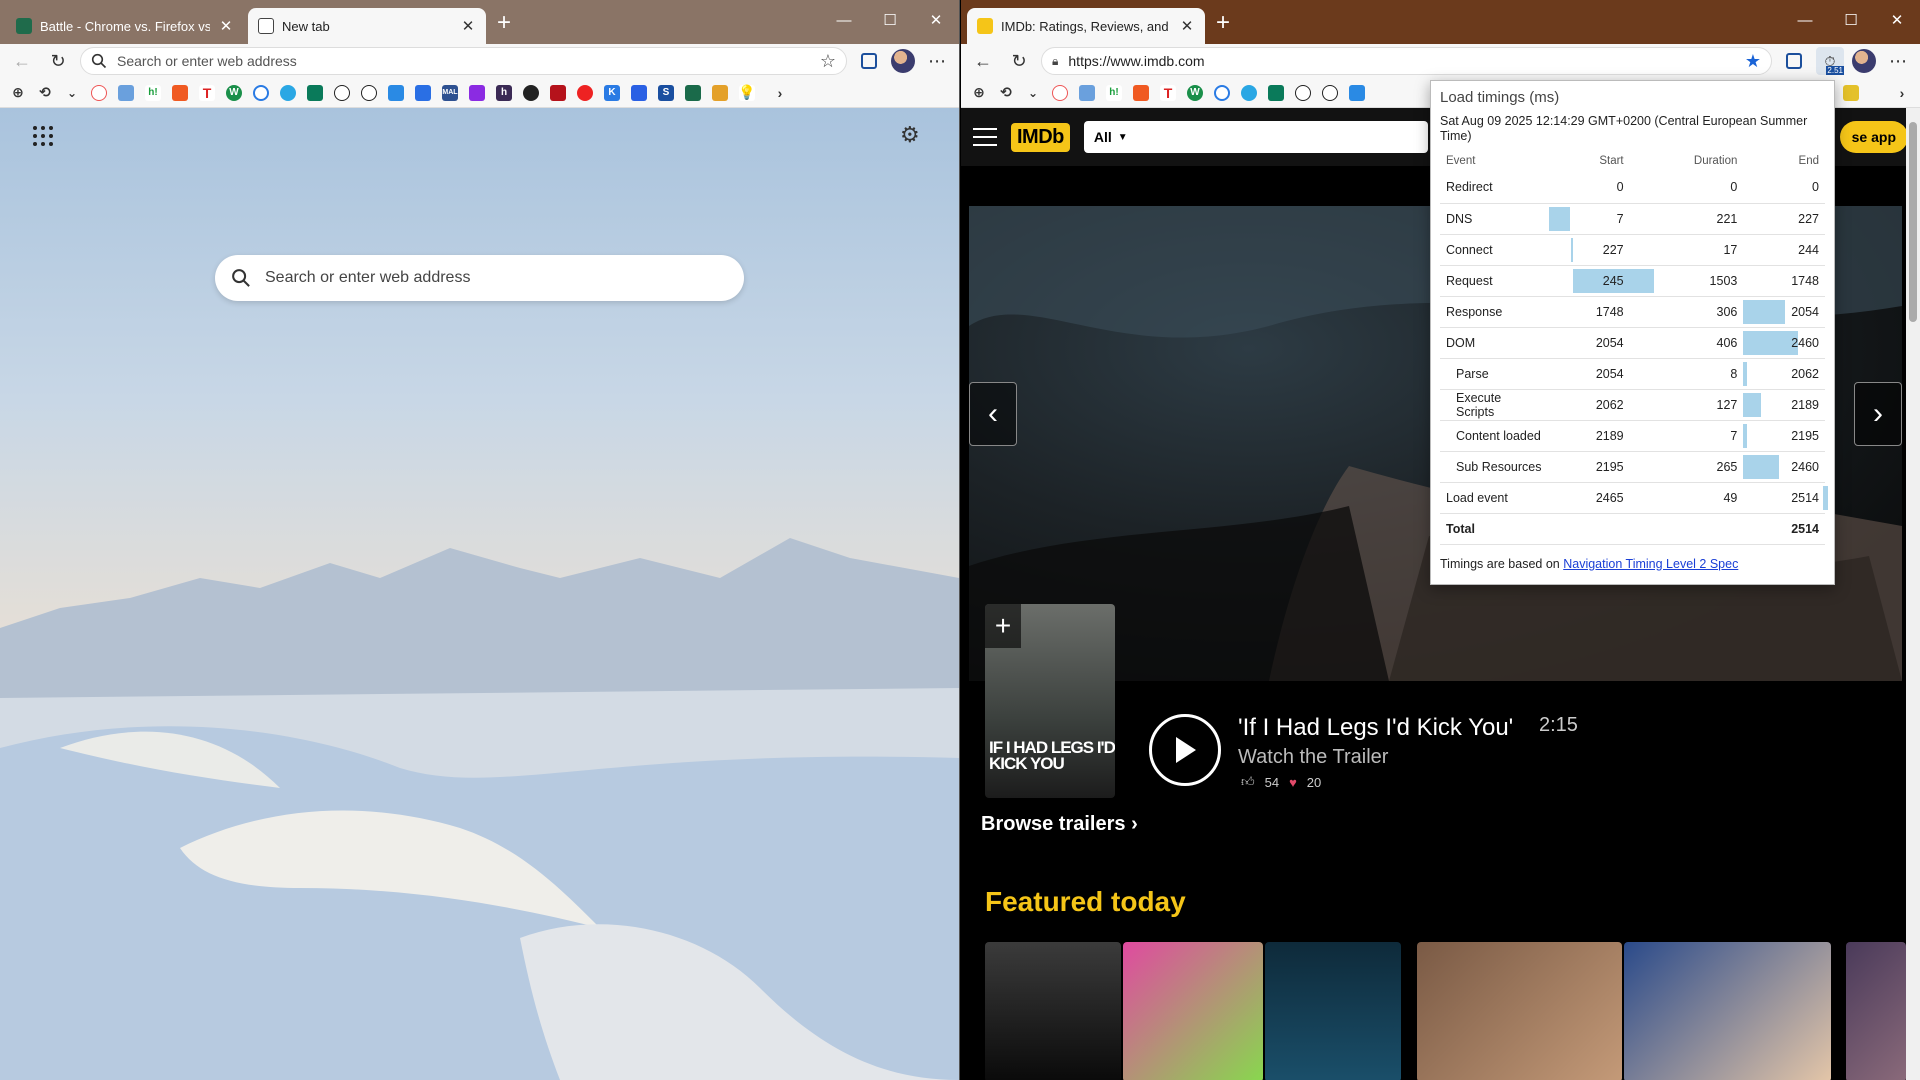 The image size is (1920, 1080). What do you see at coordinates (1913, 222) in the screenshot?
I see `scrollbar-thumb` at bounding box center [1913, 222].